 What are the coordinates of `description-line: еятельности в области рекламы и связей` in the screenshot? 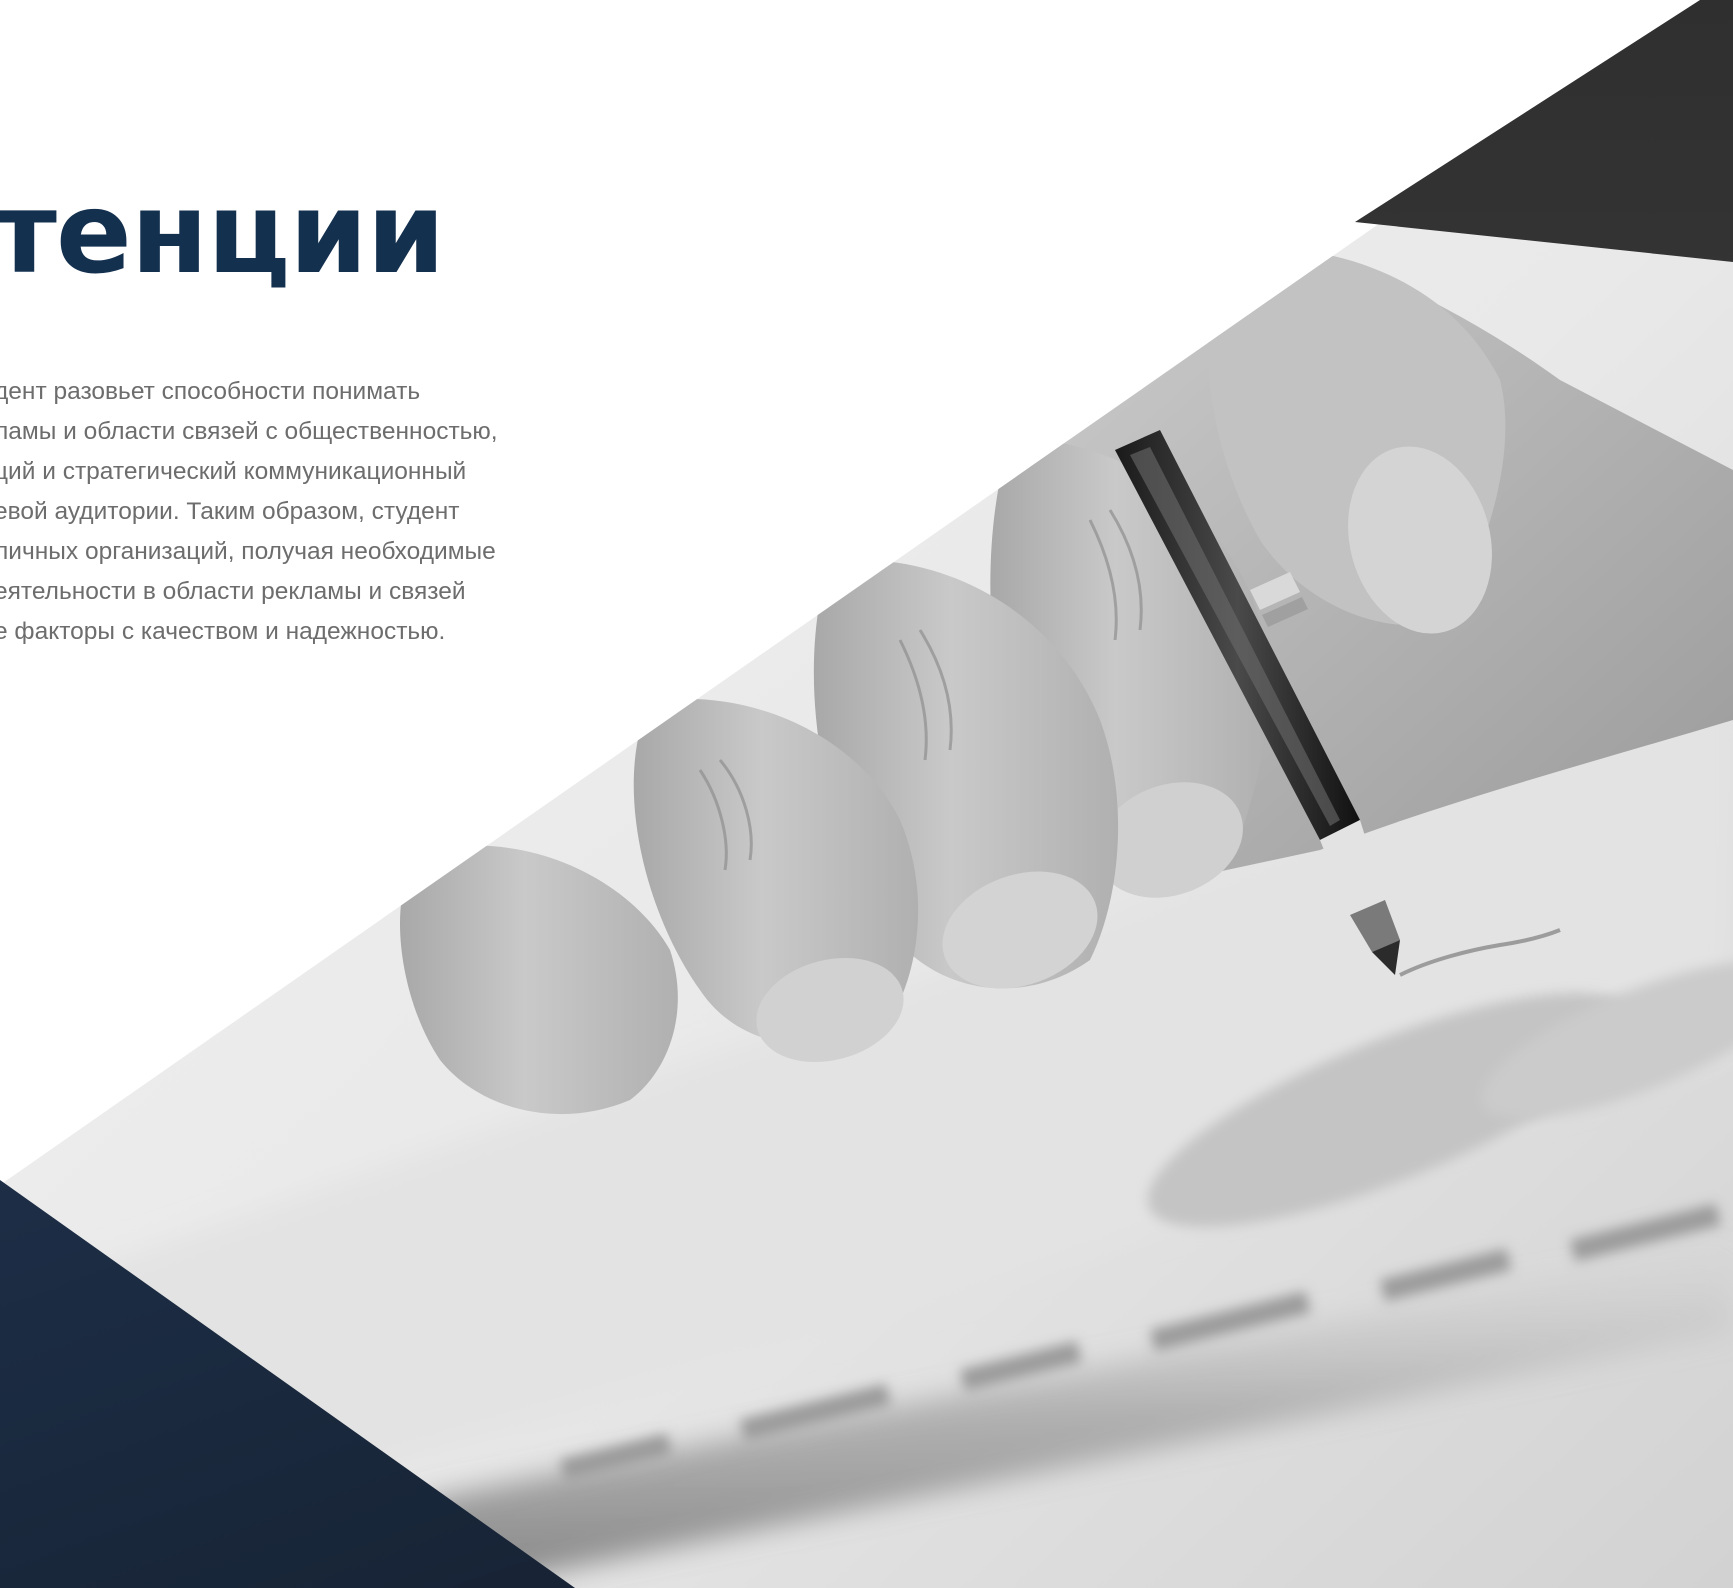 It's located at (233, 591).